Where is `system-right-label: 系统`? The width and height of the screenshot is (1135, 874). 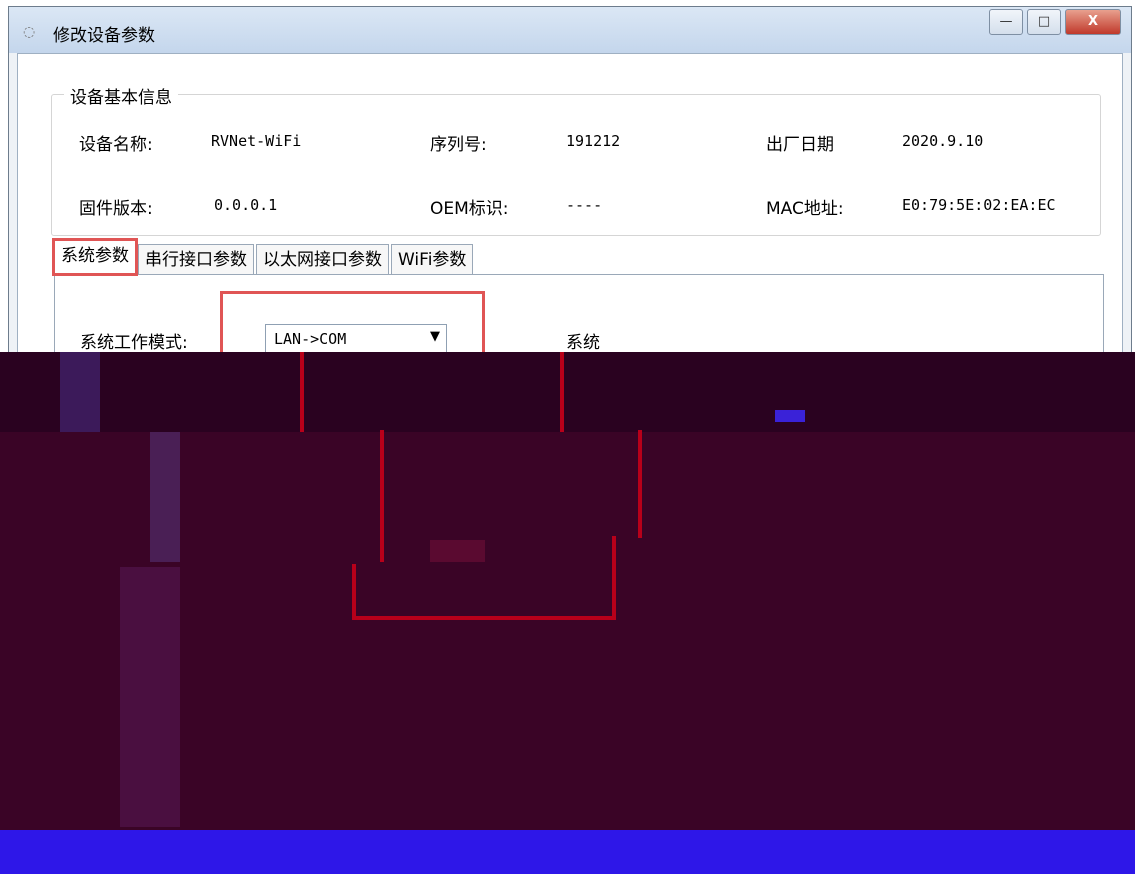
system-right-label: 系统 is located at coordinates (583, 343).